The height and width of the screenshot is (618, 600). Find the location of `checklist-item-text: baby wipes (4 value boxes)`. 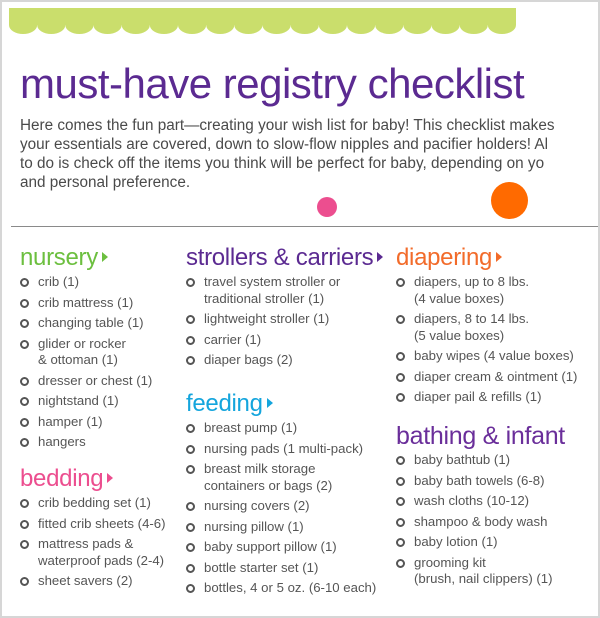

checklist-item-text: baby wipes (4 value boxes) is located at coordinates (494, 355).